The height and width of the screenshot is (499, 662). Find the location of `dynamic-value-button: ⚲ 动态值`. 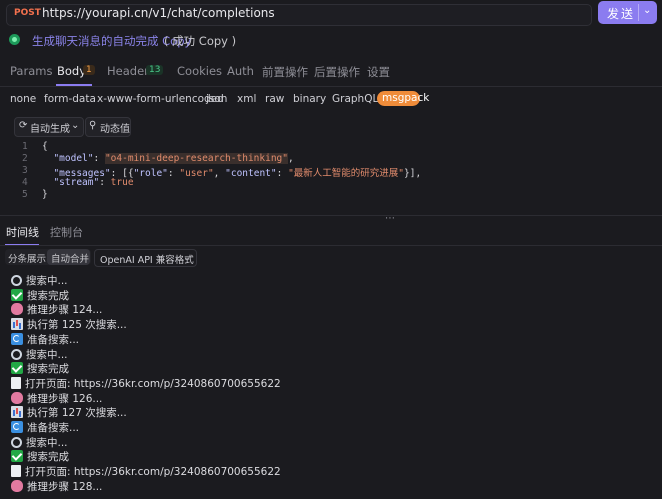

dynamic-value-button: ⚲ 动态值 is located at coordinates (108, 127).